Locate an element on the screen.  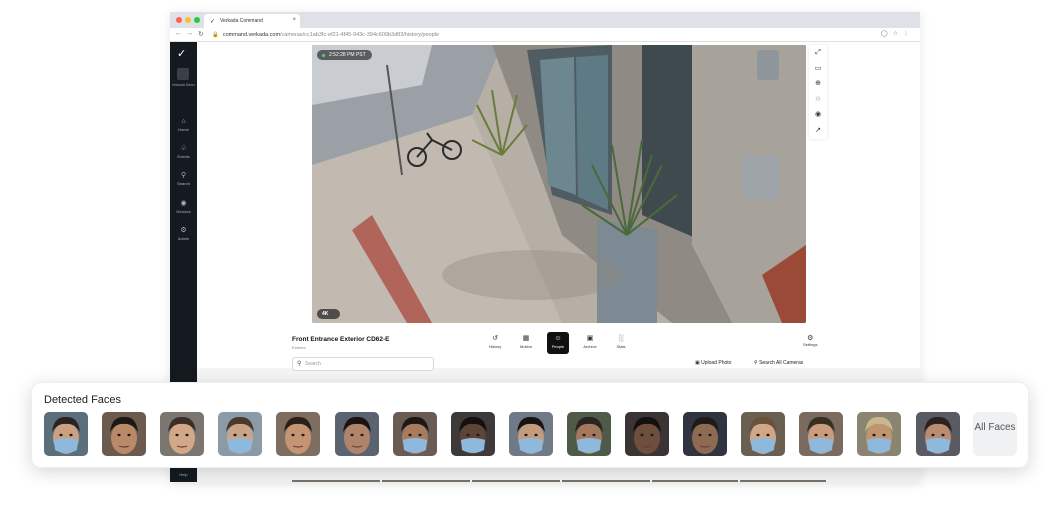
upload-photo-button: ▣ Upload Photo is located at coordinates (713, 363).